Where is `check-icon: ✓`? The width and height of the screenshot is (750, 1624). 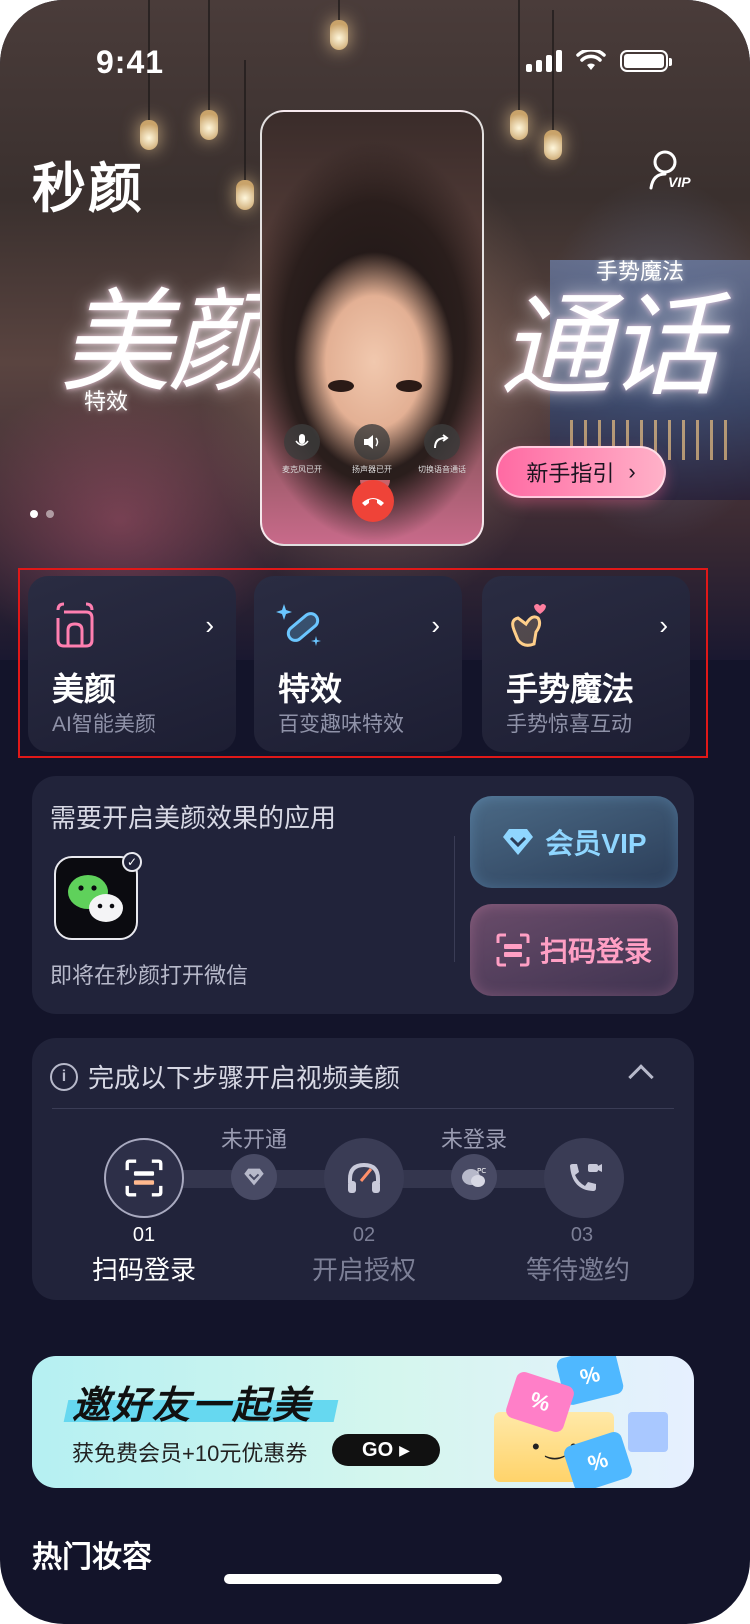
check-icon: ✓ is located at coordinates (132, 862).